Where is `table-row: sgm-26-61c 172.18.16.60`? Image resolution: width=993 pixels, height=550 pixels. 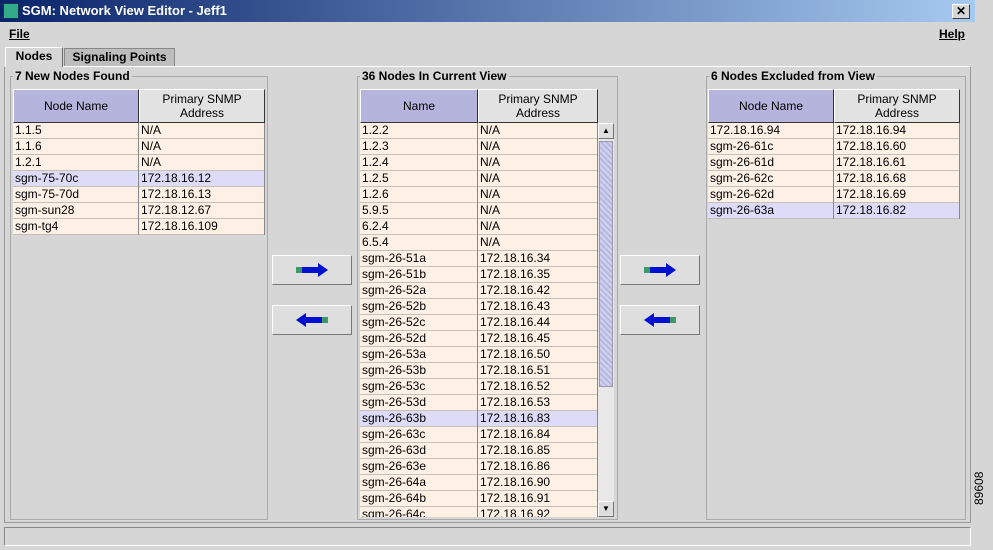
table-row: sgm-26-61c 172.18.16.60 is located at coordinates (834, 147).